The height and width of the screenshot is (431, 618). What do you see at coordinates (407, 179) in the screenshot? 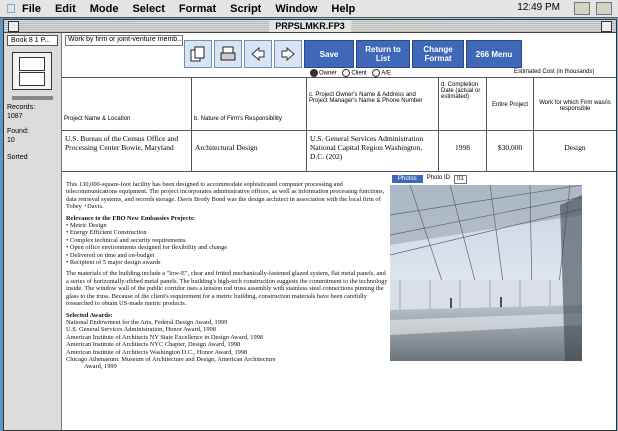
I see `photos-tab: Photos` at bounding box center [407, 179].